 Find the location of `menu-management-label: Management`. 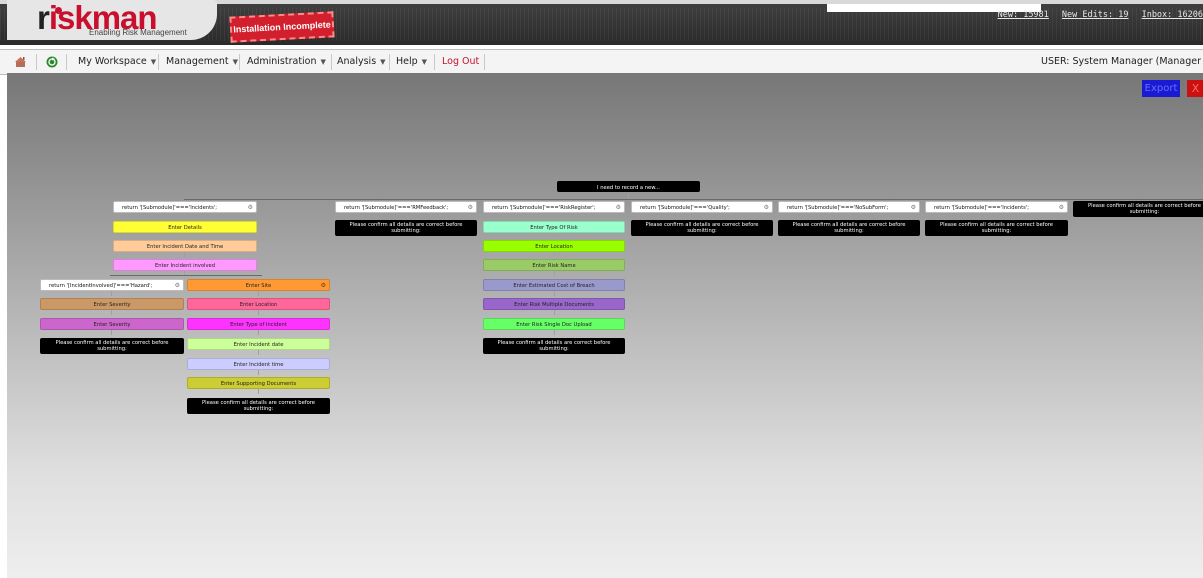

menu-management-label: Management is located at coordinates (197, 61).